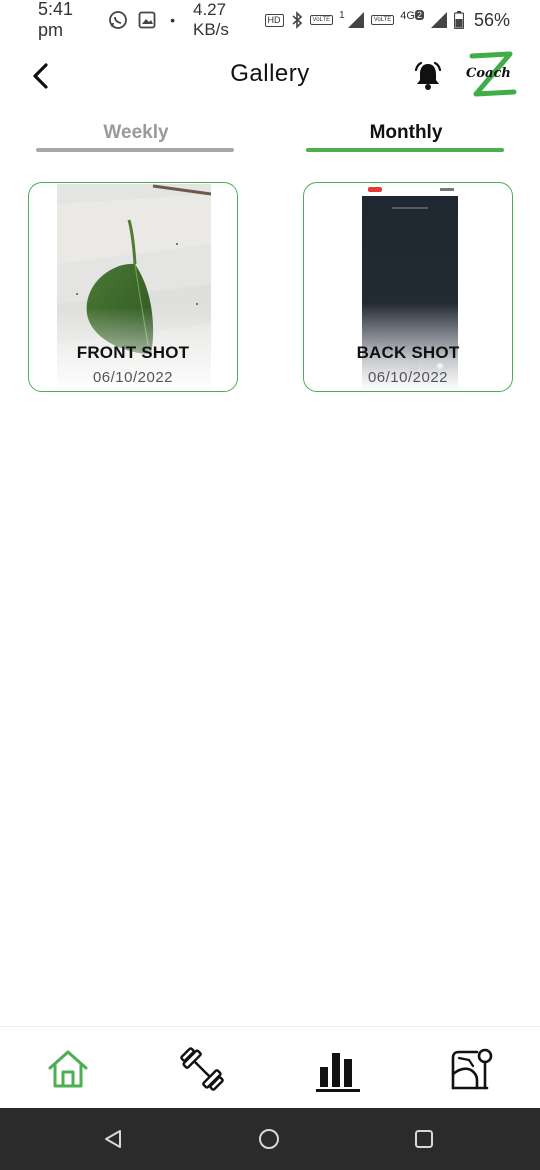  I want to click on bottom-navigation, so click(270, 1067).